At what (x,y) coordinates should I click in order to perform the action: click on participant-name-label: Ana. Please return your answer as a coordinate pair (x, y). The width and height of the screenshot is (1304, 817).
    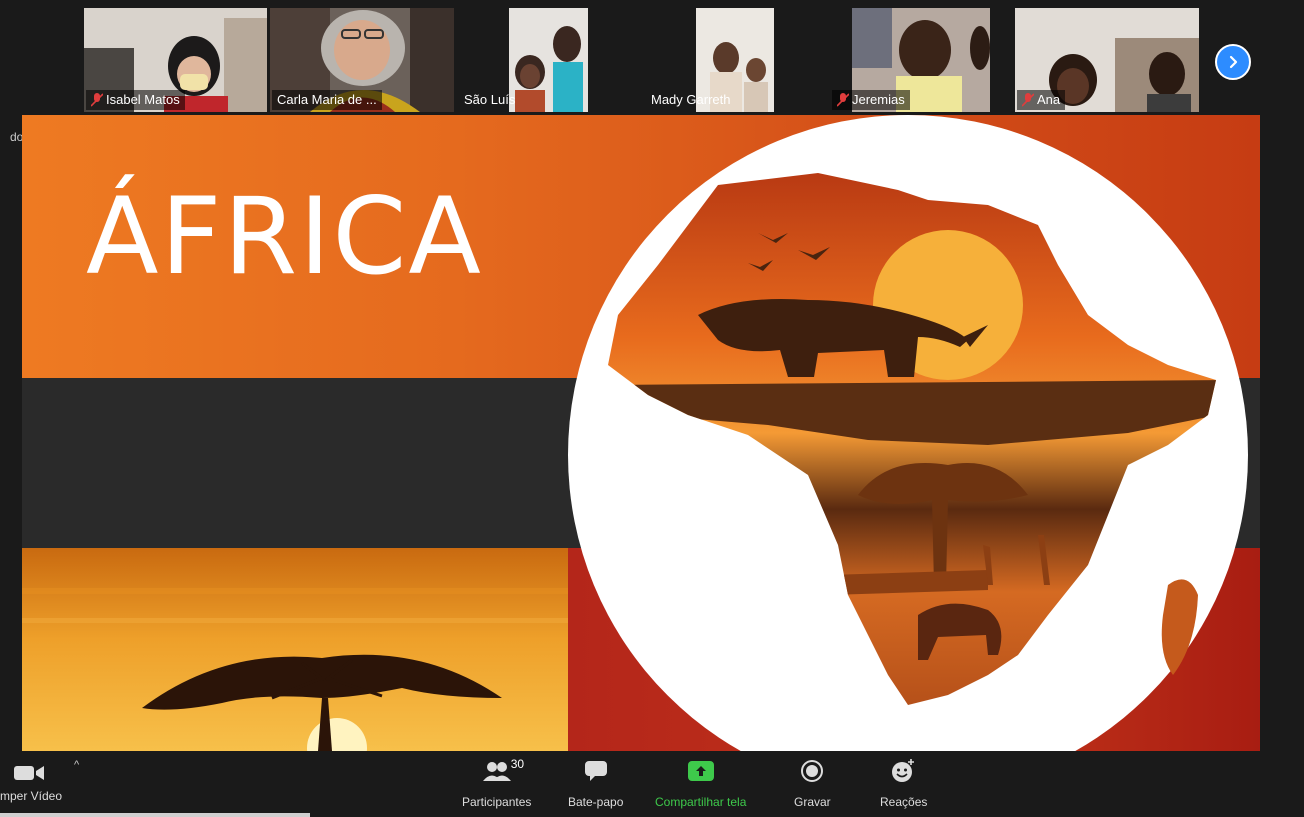
    Looking at the image, I should click on (1041, 100).